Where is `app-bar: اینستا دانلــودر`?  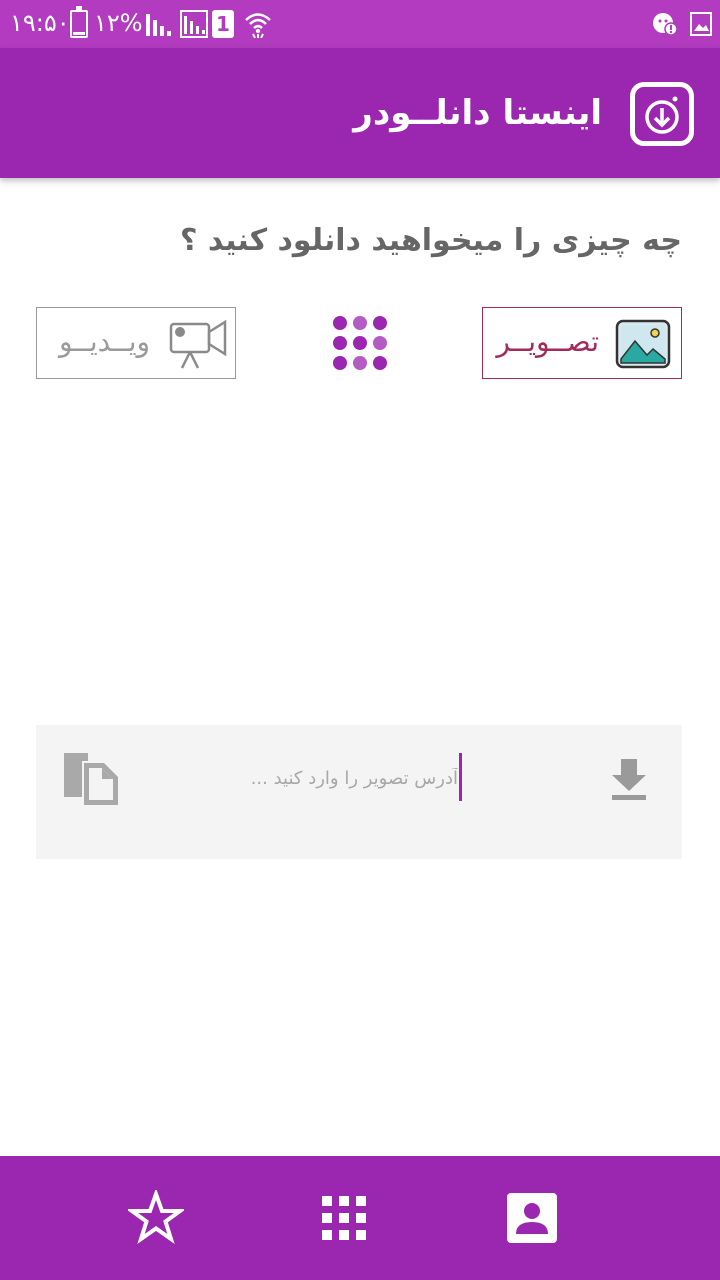 app-bar: اینستا دانلــودر is located at coordinates (360, 113).